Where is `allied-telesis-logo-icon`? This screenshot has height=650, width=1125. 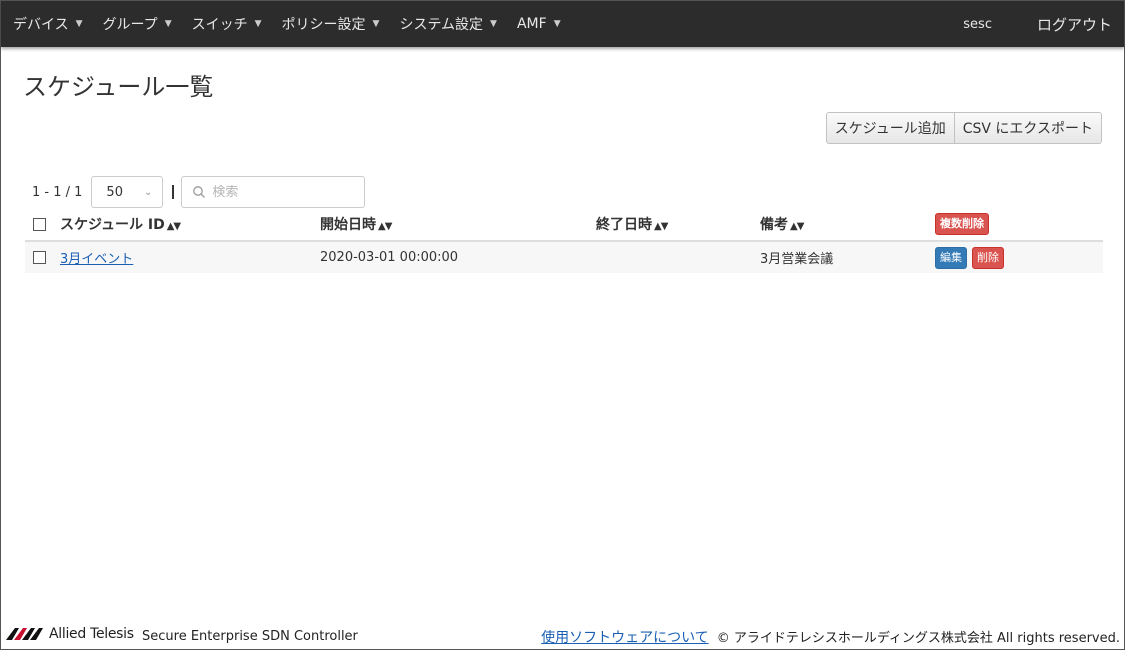 allied-telesis-logo-icon is located at coordinates (24, 634).